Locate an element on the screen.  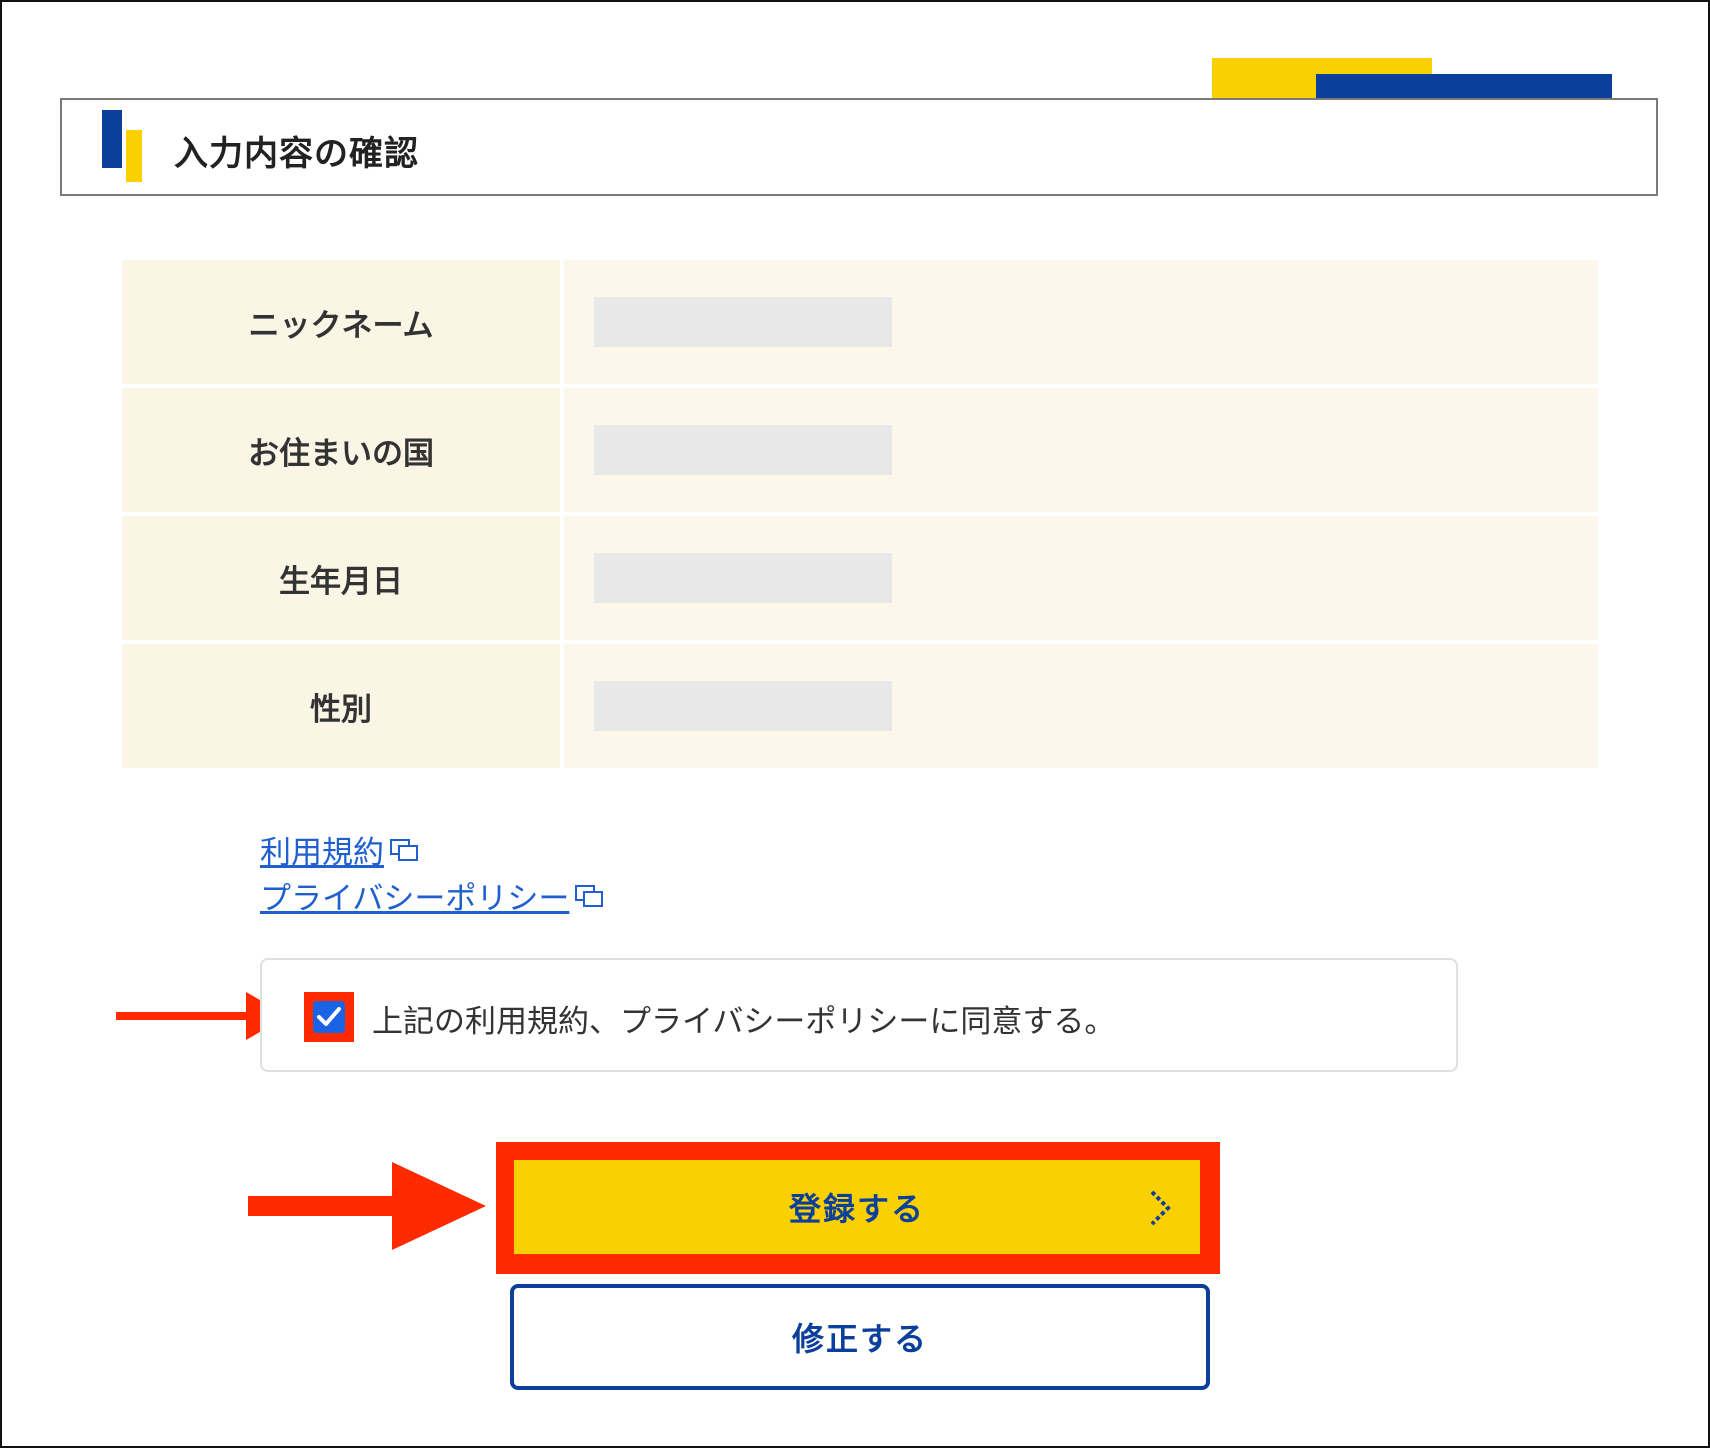
edit-button: 修正する is located at coordinates (860, 1337).